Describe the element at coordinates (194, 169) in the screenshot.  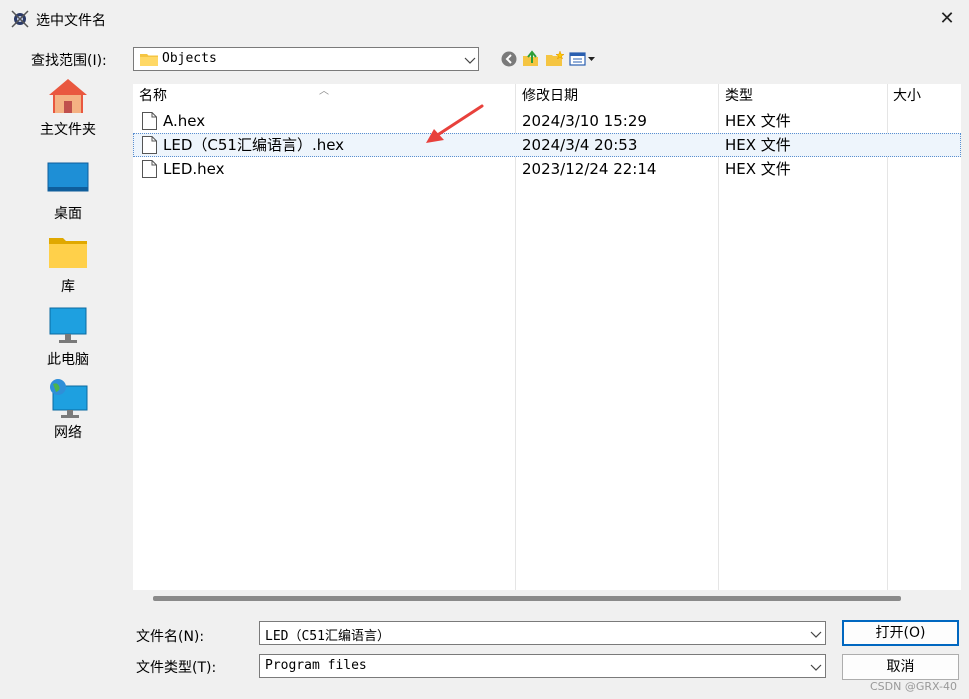
I see `file-name: LED.hex` at that location.